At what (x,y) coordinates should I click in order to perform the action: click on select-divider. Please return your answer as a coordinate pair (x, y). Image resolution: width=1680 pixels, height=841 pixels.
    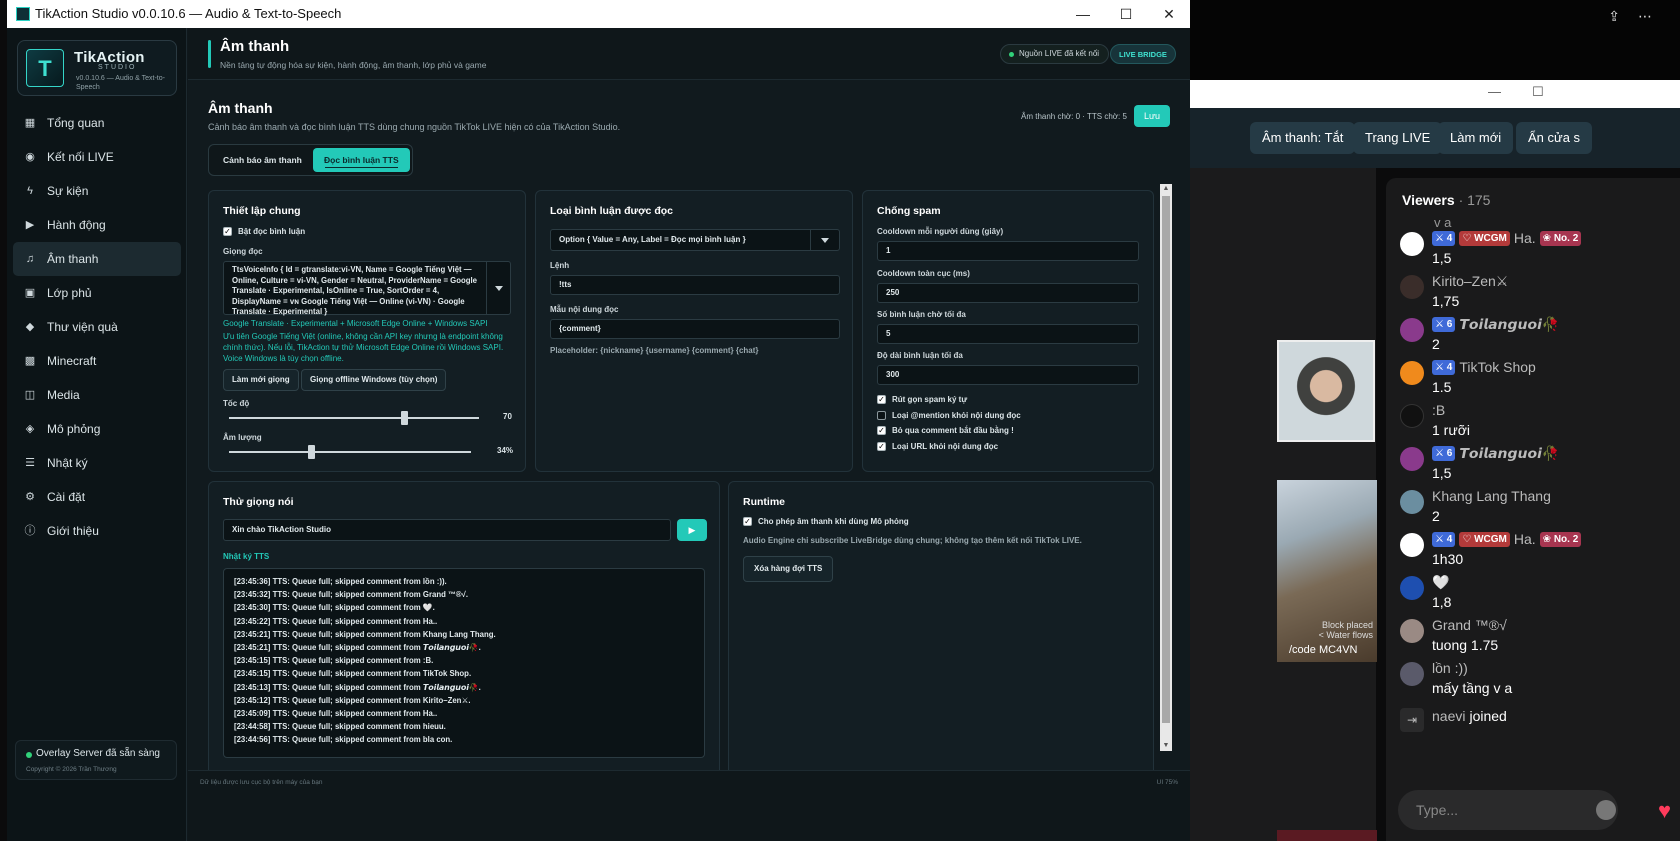
    Looking at the image, I should click on (810, 240).